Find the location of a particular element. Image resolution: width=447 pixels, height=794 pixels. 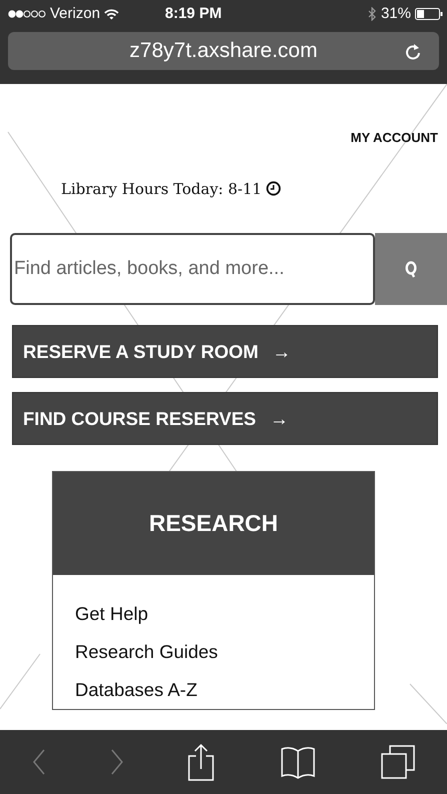

action-button: FIND COURSE RESERVES → is located at coordinates (225, 418).